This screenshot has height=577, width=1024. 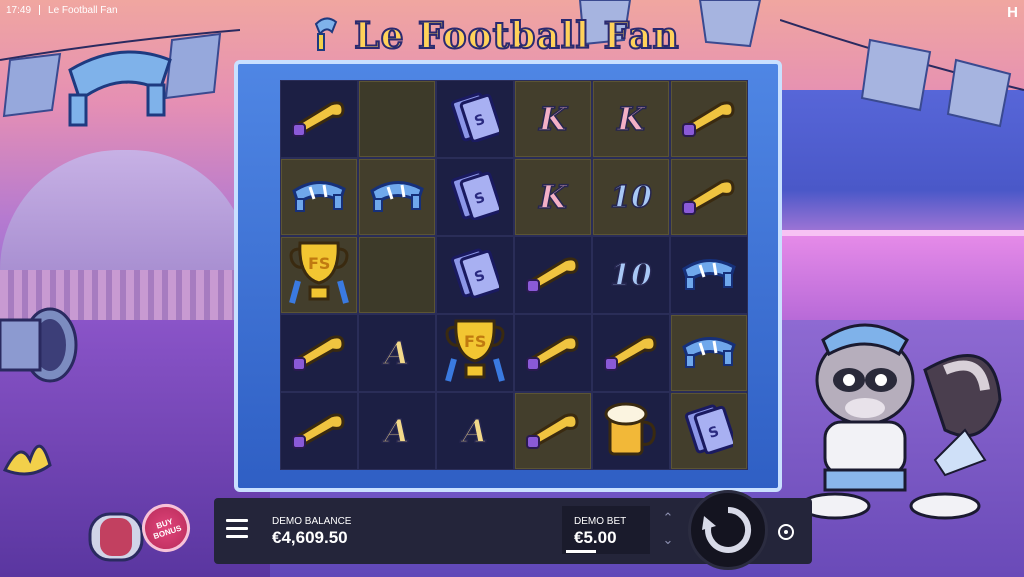 I want to click on autoplay-icon, so click(x=786, y=532).